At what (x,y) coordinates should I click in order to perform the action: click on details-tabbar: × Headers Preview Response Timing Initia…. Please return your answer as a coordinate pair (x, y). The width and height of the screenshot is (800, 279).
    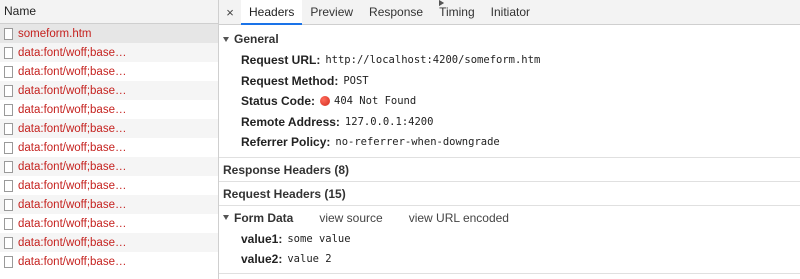
    Looking at the image, I should click on (509, 12).